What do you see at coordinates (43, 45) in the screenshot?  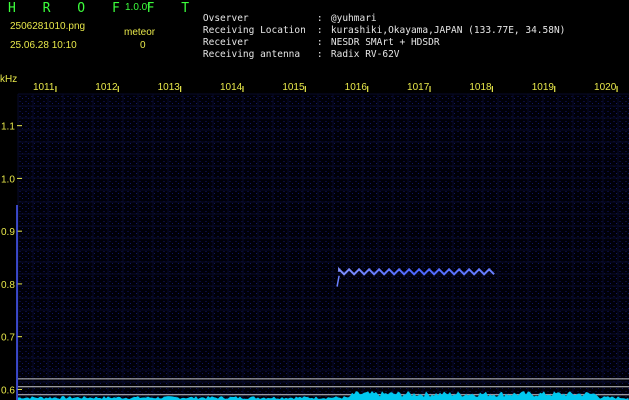 I see `timestamp: 25.06.28 10:10` at bounding box center [43, 45].